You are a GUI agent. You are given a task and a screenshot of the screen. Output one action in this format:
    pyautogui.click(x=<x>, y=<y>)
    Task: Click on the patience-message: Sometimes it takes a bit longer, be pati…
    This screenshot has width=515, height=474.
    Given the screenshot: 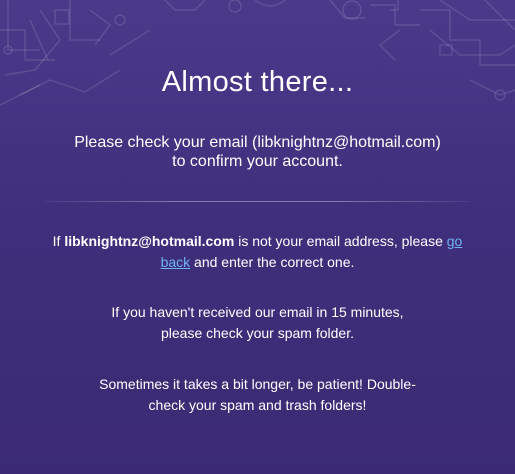 What is the action you would take?
    pyautogui.click(x=257, y=395)
    